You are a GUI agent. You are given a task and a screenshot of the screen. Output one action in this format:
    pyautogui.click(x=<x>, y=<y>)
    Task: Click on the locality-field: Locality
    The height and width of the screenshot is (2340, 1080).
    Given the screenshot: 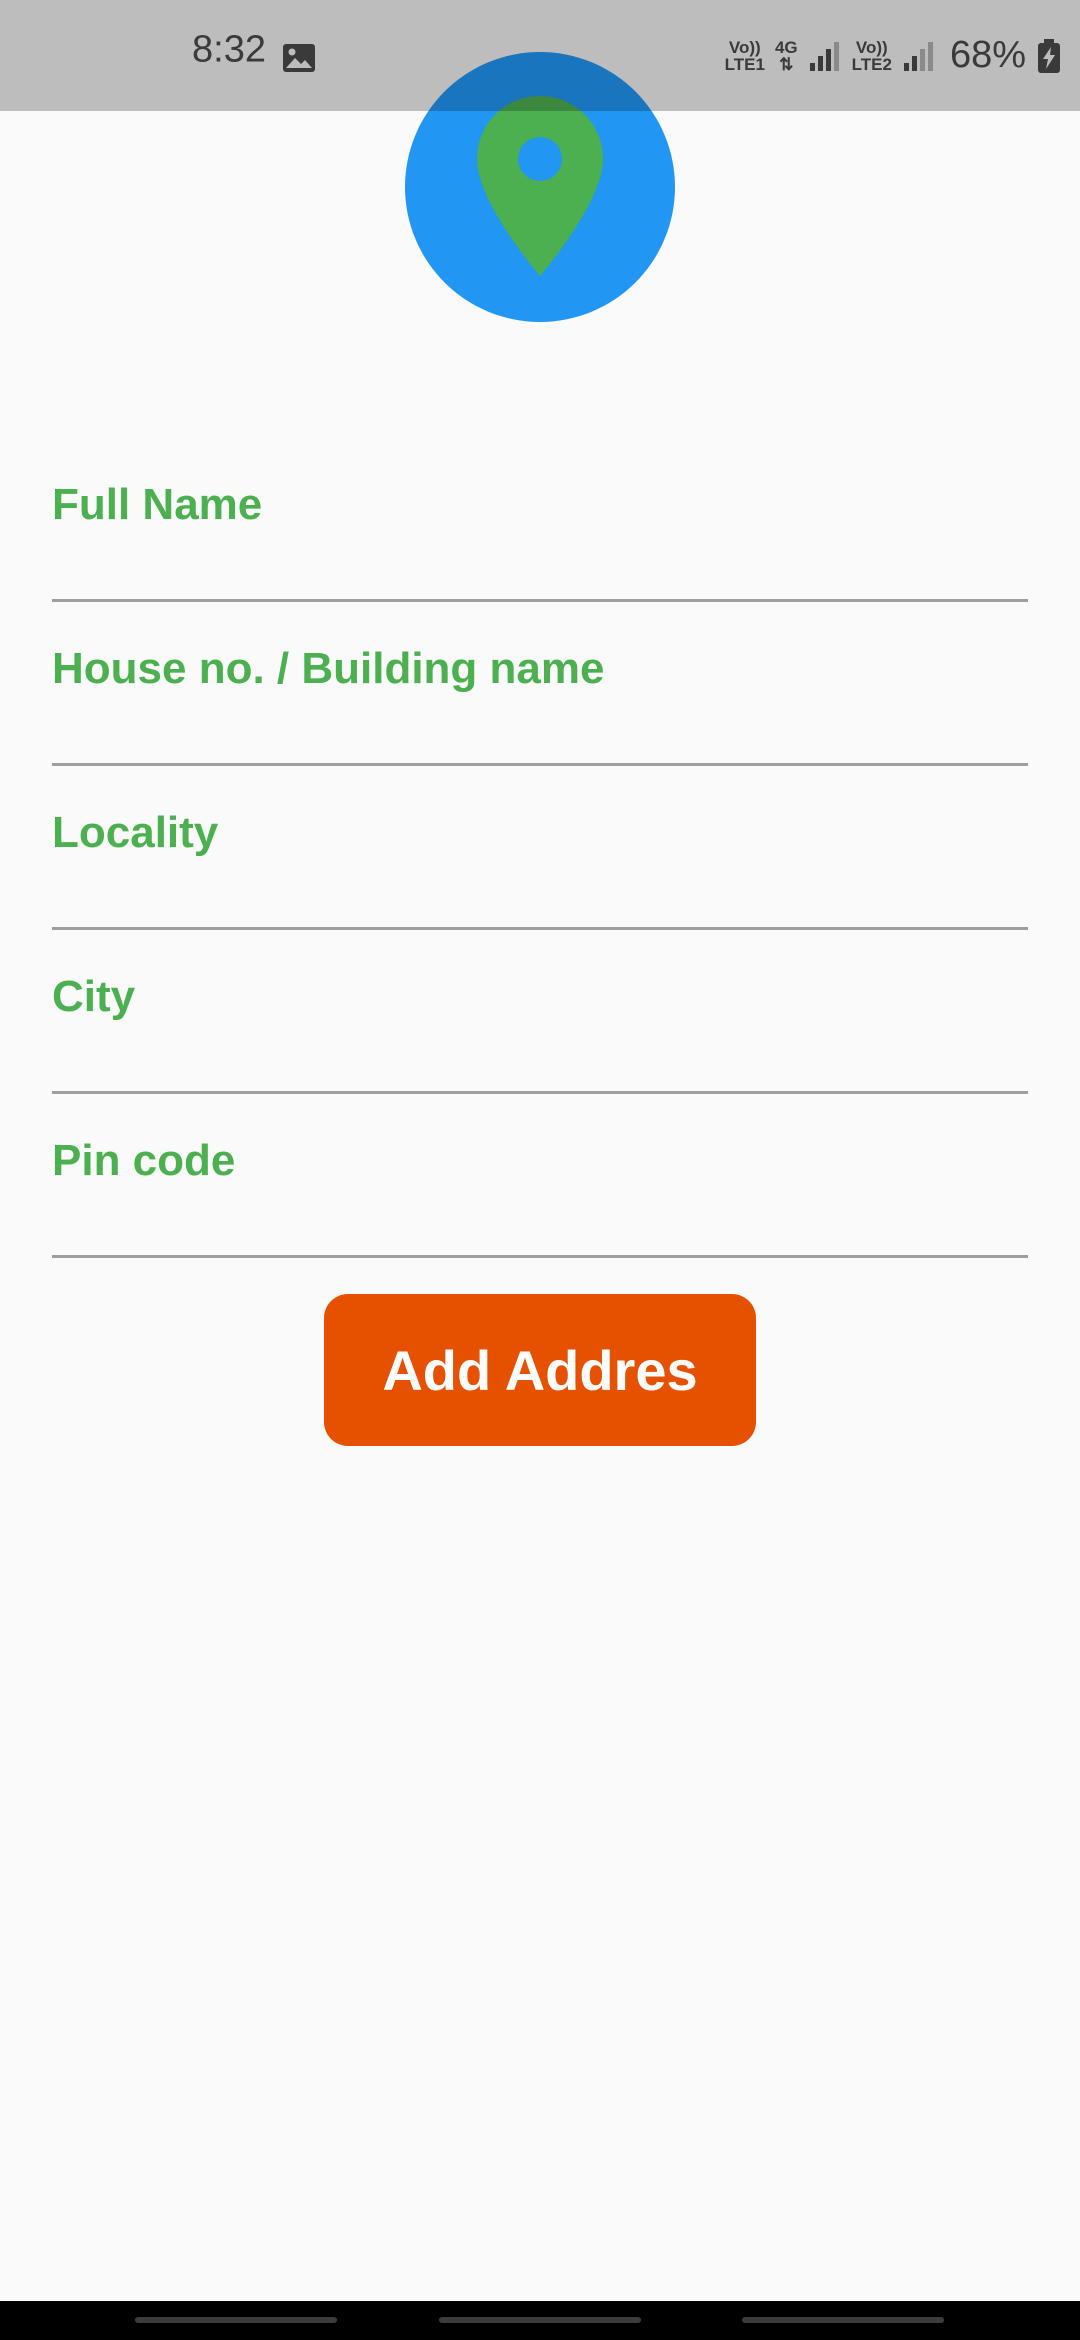 What is the action you would take?
    pyautogui.click(x=540, y=848)
    